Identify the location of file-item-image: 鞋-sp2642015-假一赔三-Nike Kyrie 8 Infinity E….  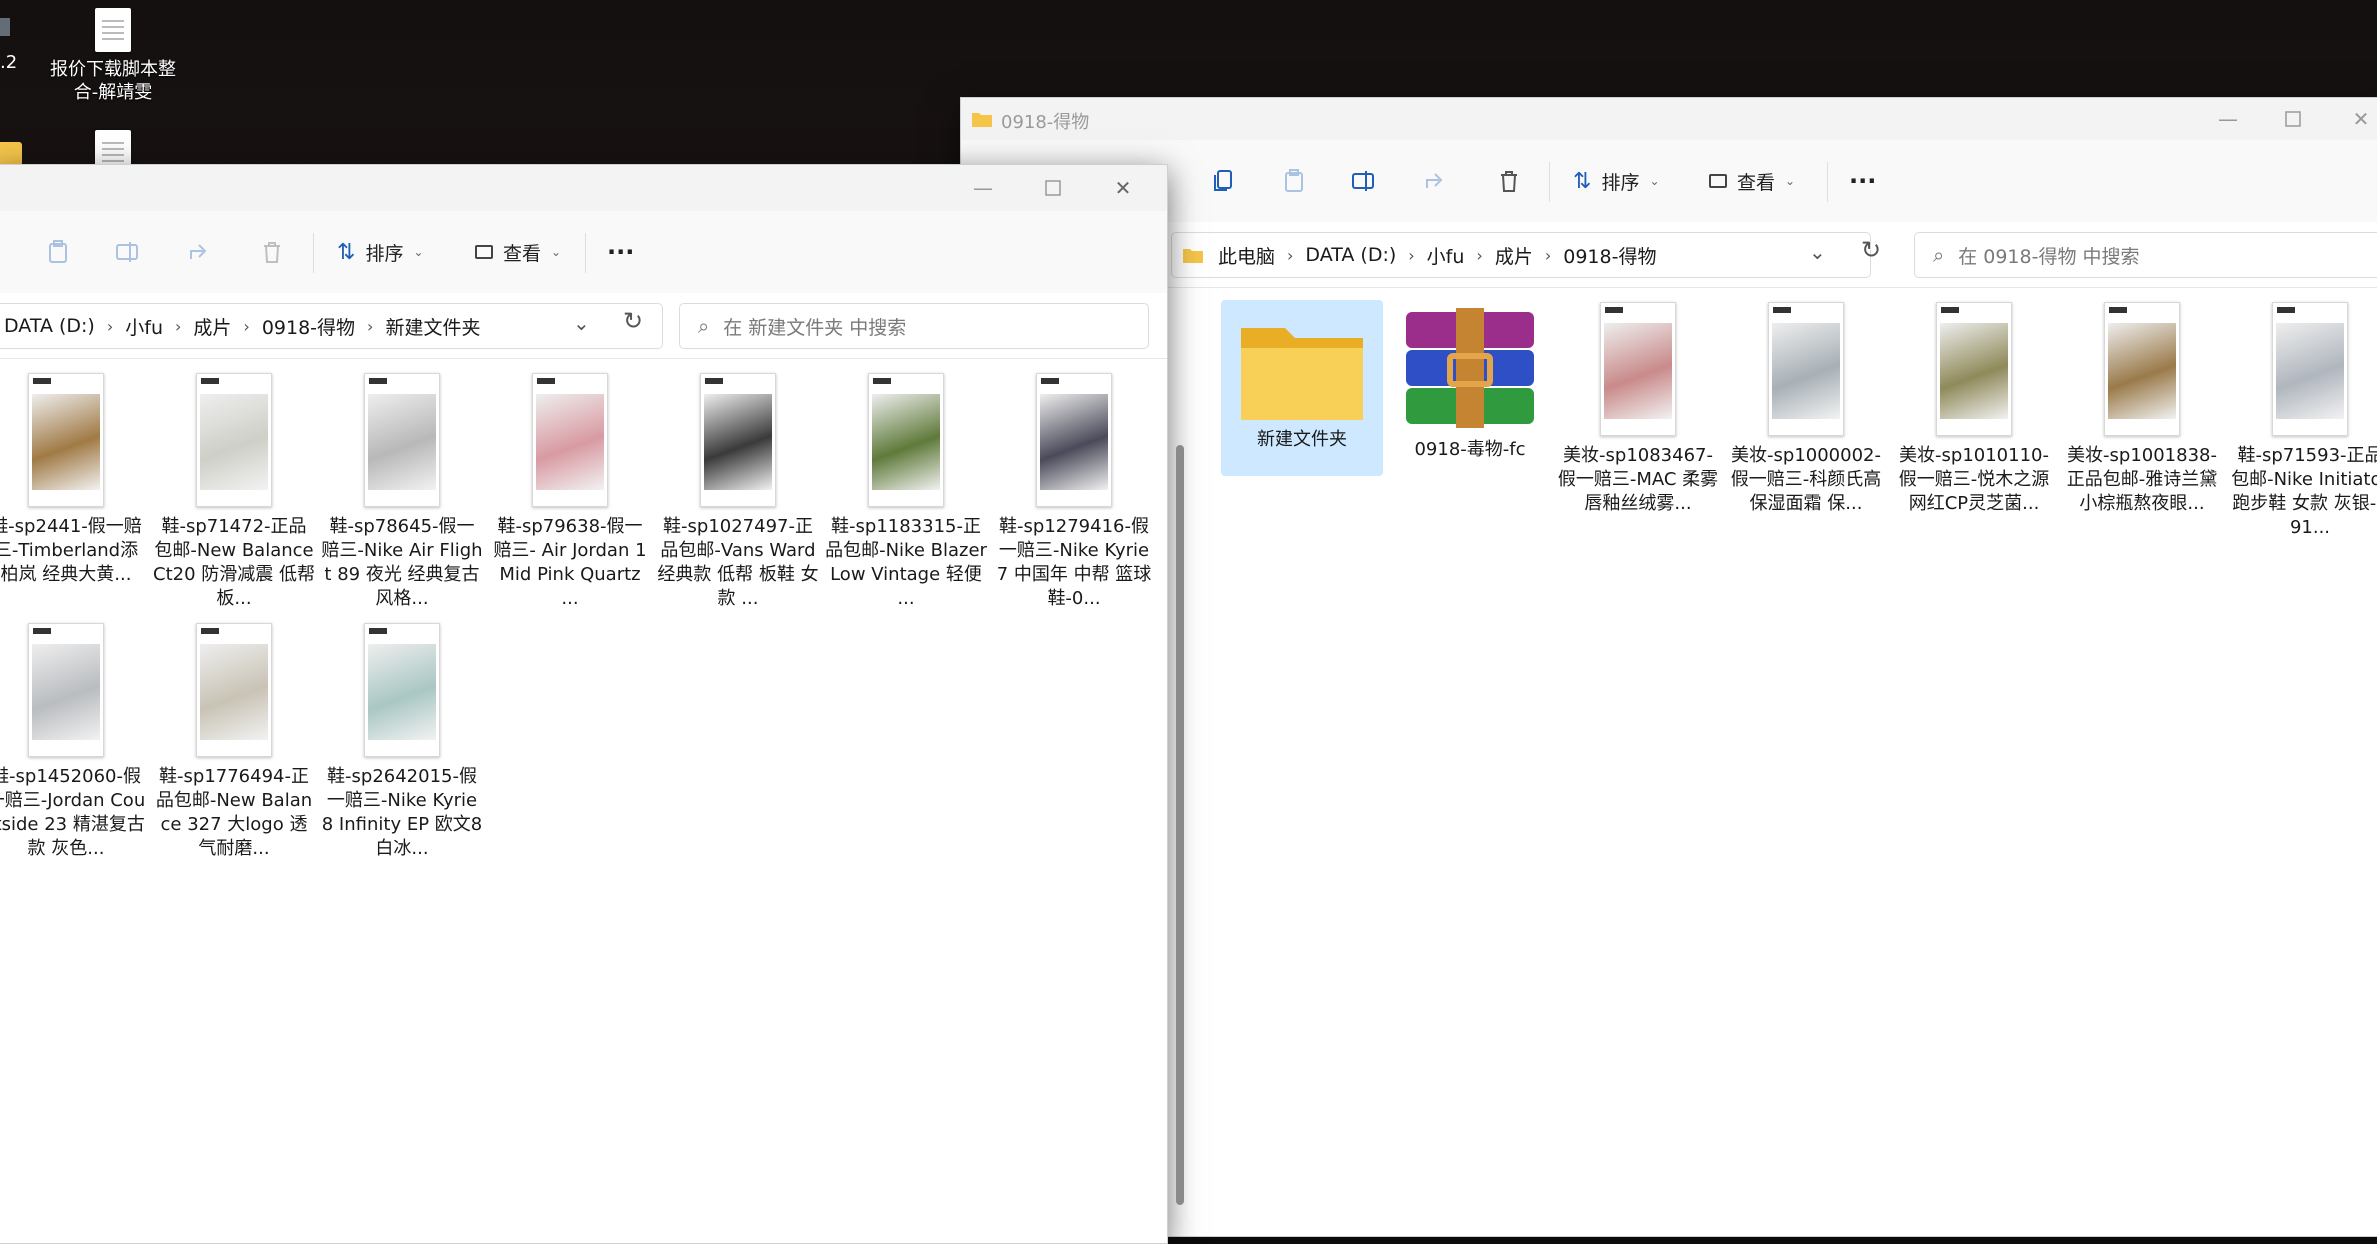
(402, 742).